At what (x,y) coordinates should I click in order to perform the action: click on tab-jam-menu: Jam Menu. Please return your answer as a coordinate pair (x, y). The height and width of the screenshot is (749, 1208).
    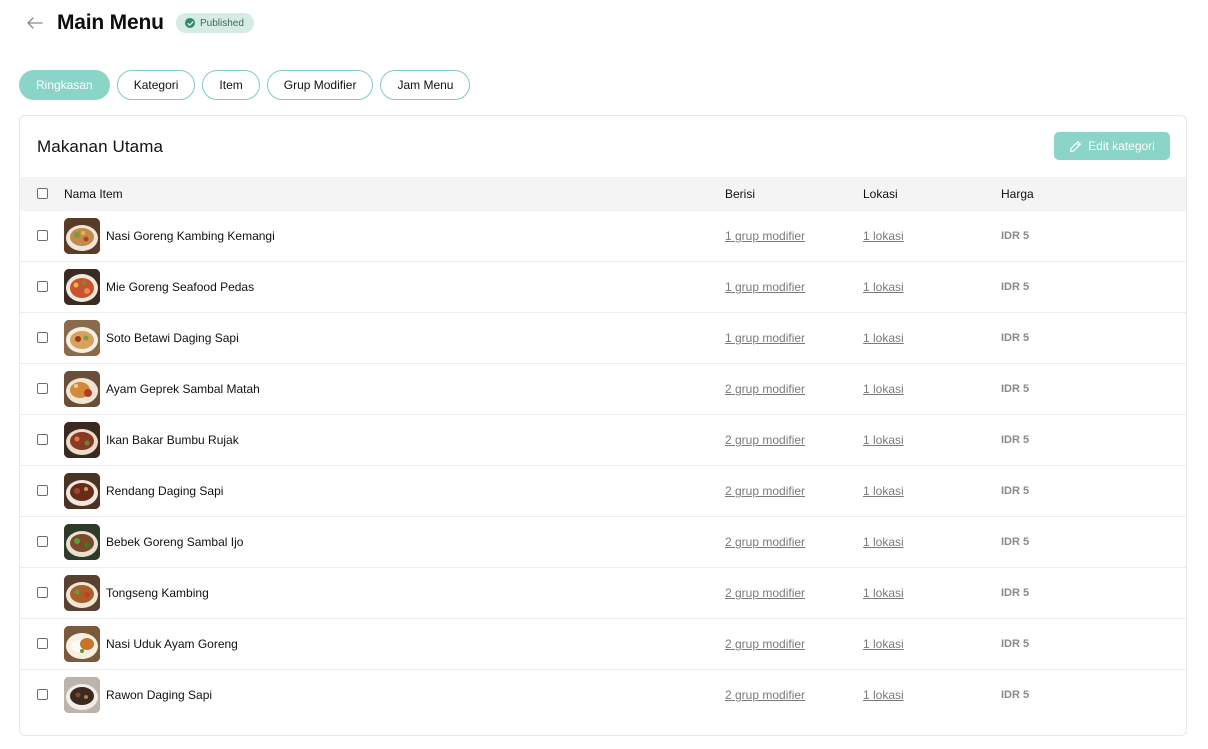
    Looking at the image, I should click on (425, 85).